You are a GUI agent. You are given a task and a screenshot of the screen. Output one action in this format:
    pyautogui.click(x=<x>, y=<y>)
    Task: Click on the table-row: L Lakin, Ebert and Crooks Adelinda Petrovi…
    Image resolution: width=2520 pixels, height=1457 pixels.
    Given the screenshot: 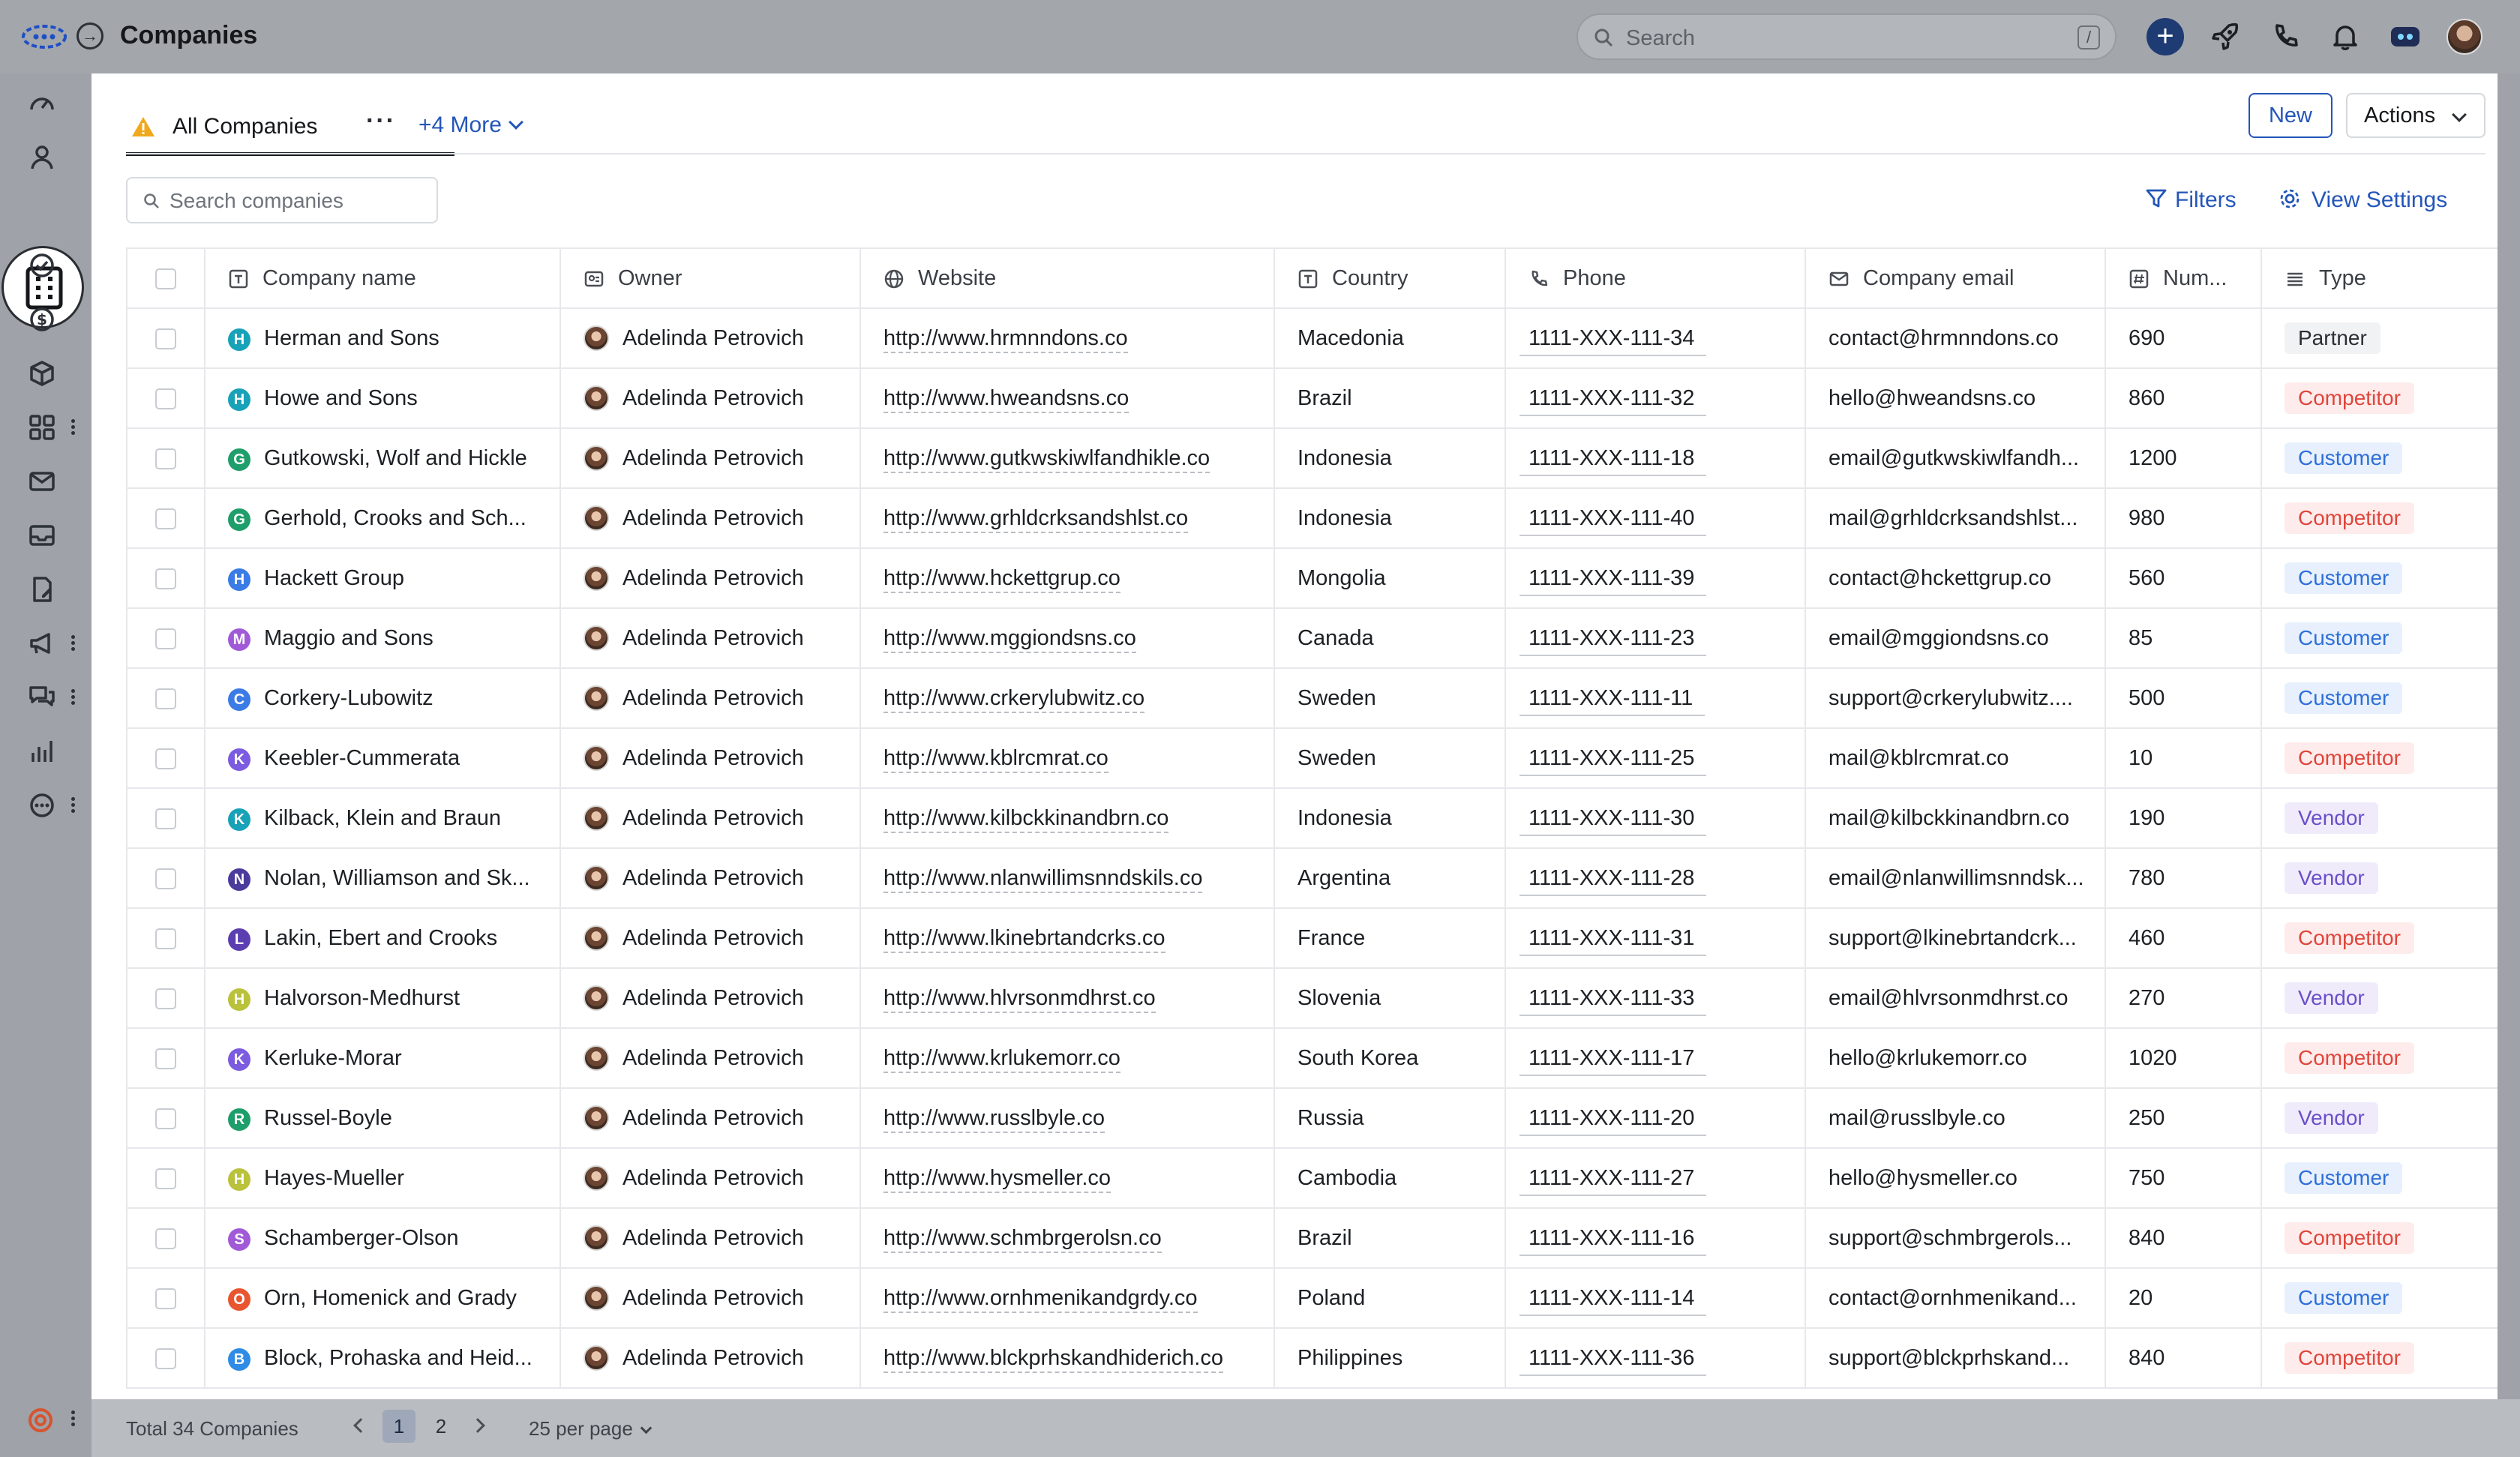 What is the action you would take?
    pyautogui.click(x=1312, y=939)
    